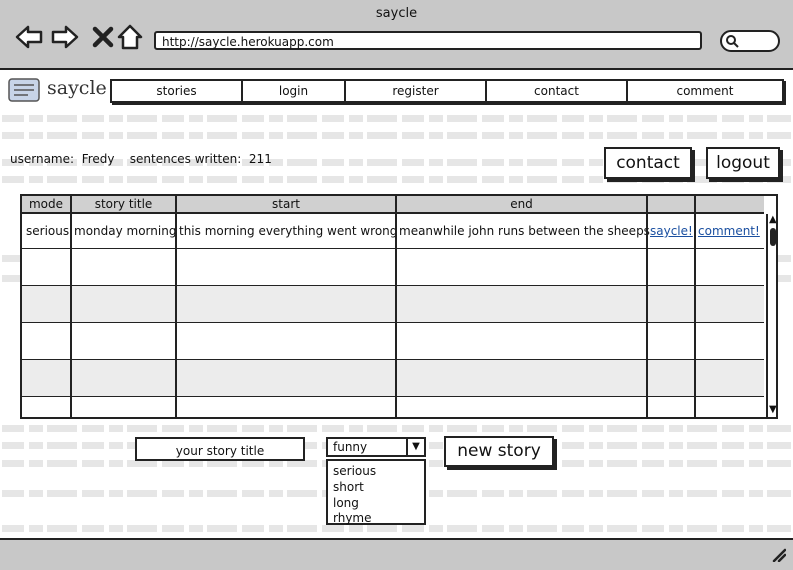 This screenshot has width=793, height=570. What do you see at coordinates (346, 503) in the screenshot?
I see `mode-option-long: long` at bounding box center [346, 503].